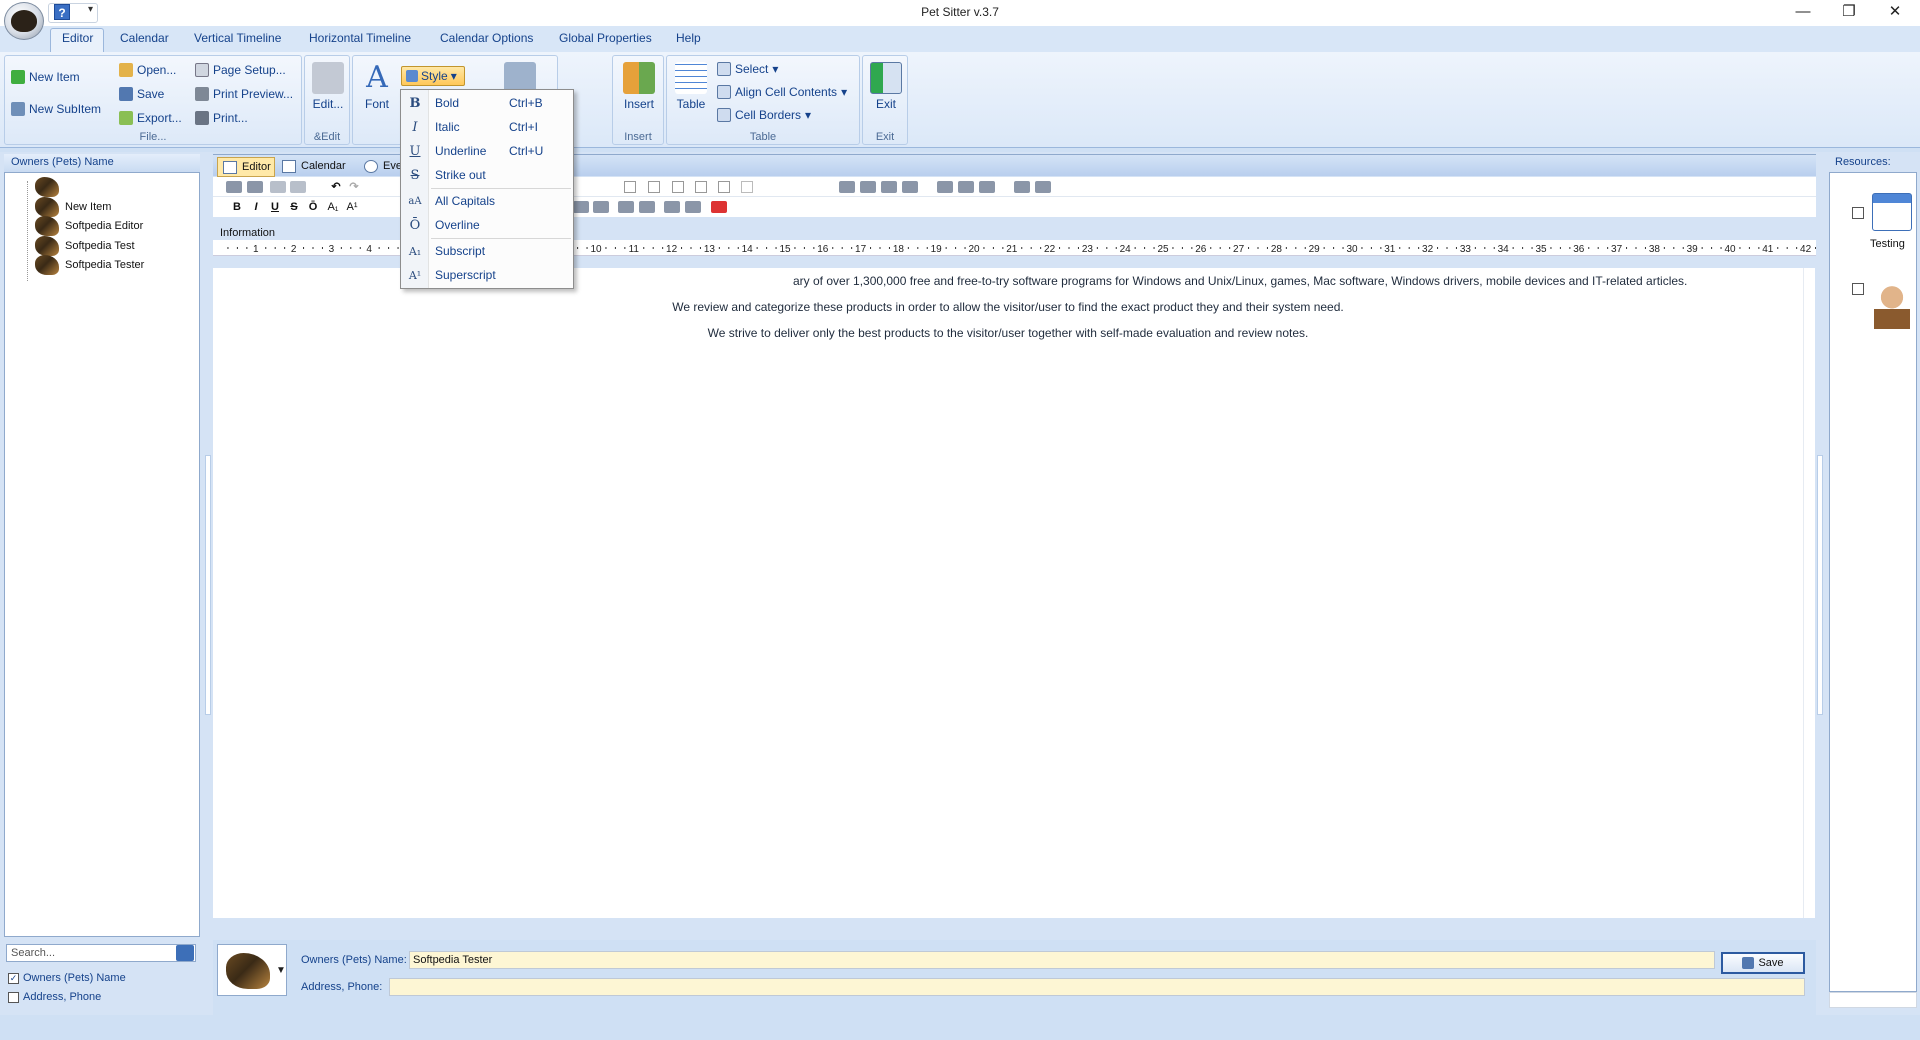 This screenshot has height=1040, width=1920. Describe the element at coordinates (1892, 212) in the screenshot. I see `calendar-resource-icon` at that location.